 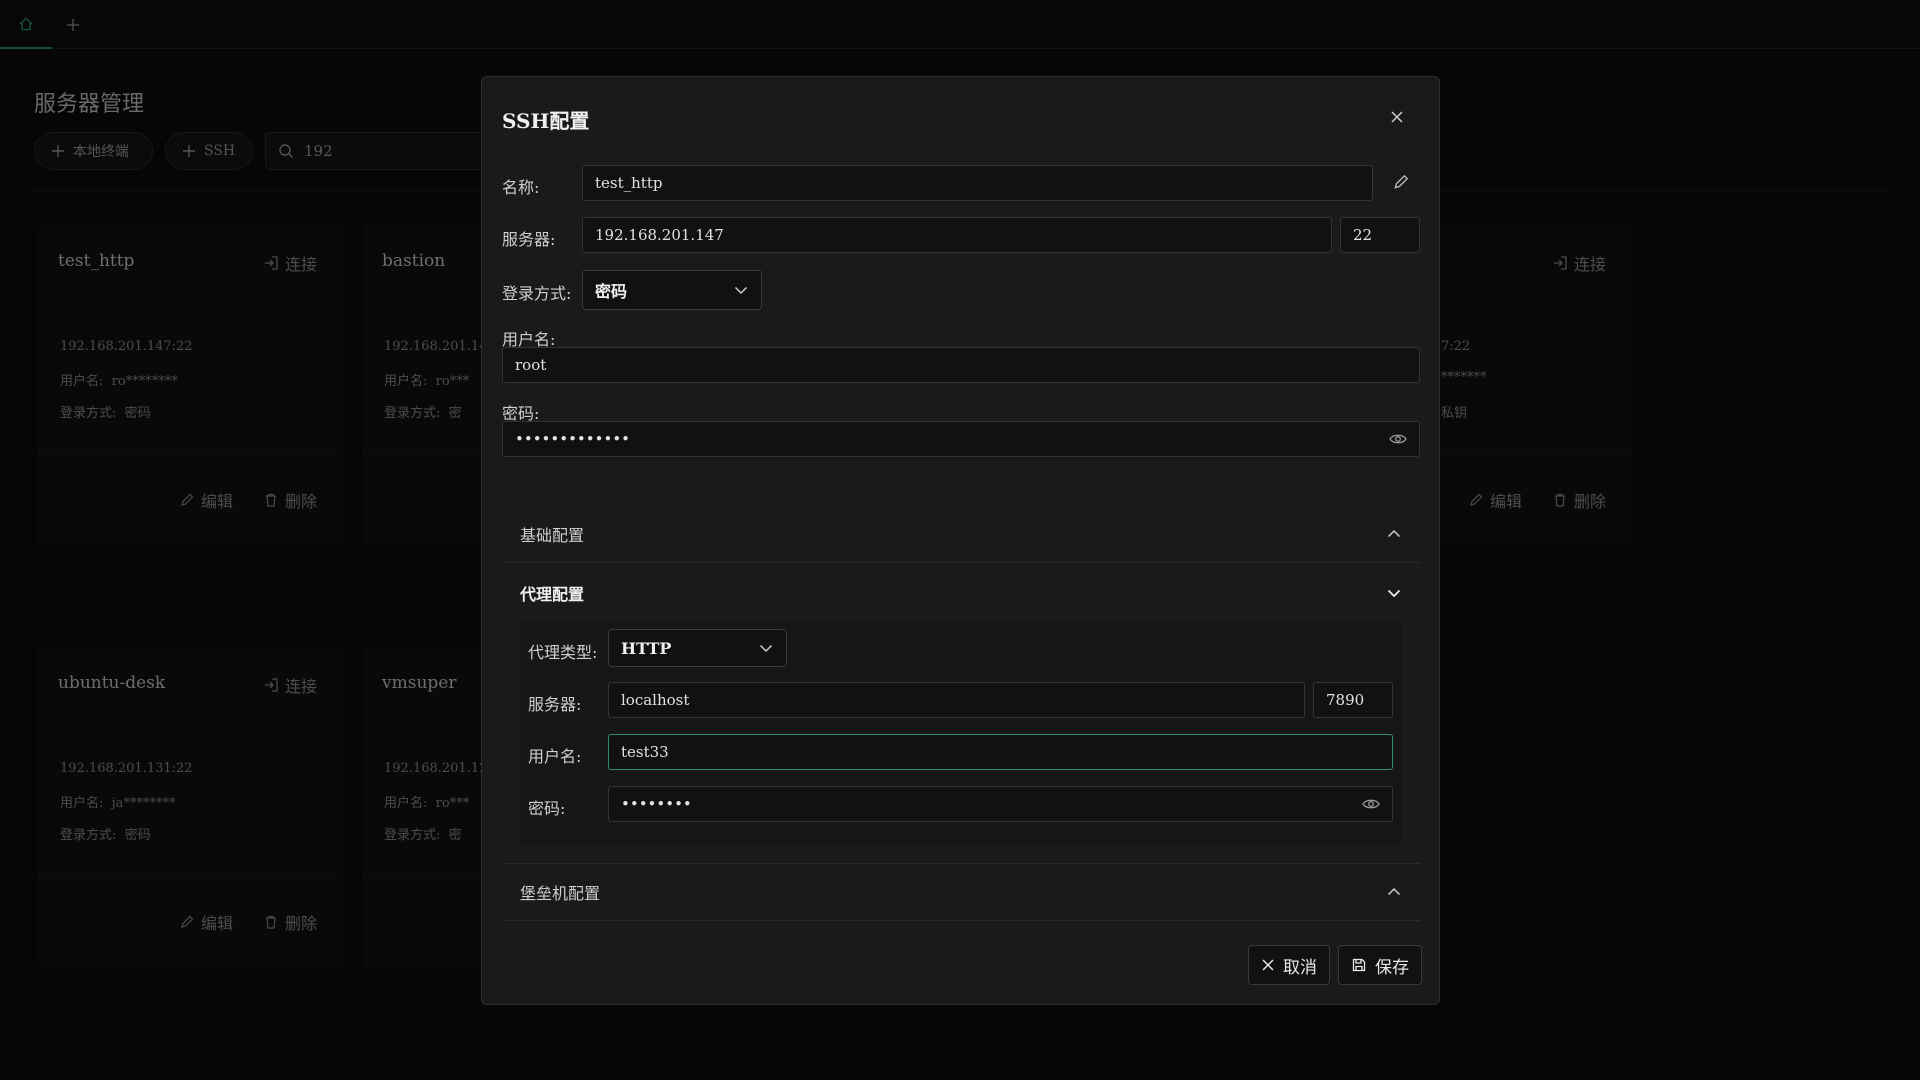 What do you see at coordinates (961, 439) in the screenshot?
I see `password-field: •••••••••••••` at bounding box center [961, 439].